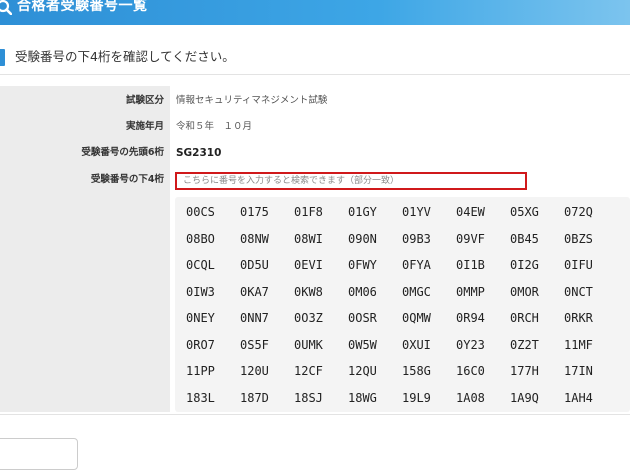  What do you see at coordinates (308, 238) in the screenshot?
I see `code-item: 08WI` at bounding box center [308, 238].